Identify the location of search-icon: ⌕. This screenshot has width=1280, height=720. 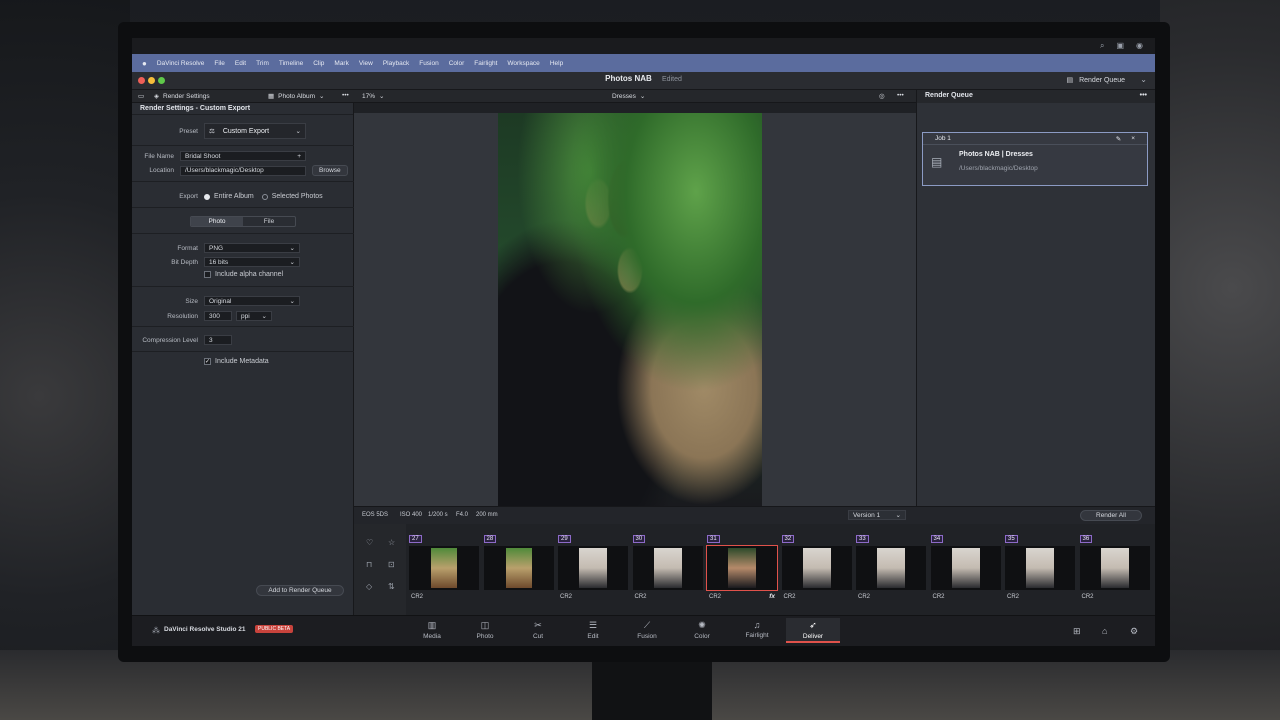
(1102, 46).